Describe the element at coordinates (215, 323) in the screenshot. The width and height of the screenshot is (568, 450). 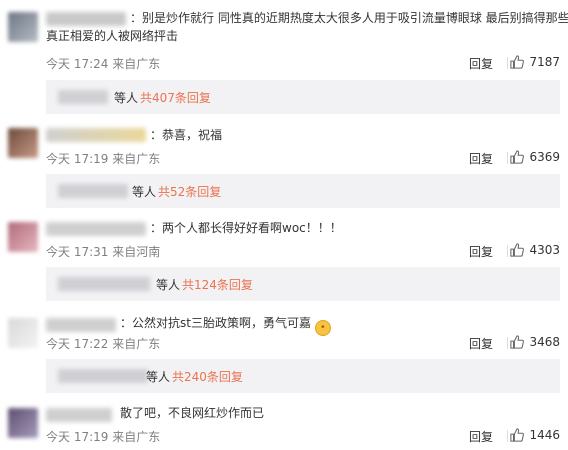
I see `comment-text-body: ：公然对抗st三胎政策啊，勇气可嘉` at that location.